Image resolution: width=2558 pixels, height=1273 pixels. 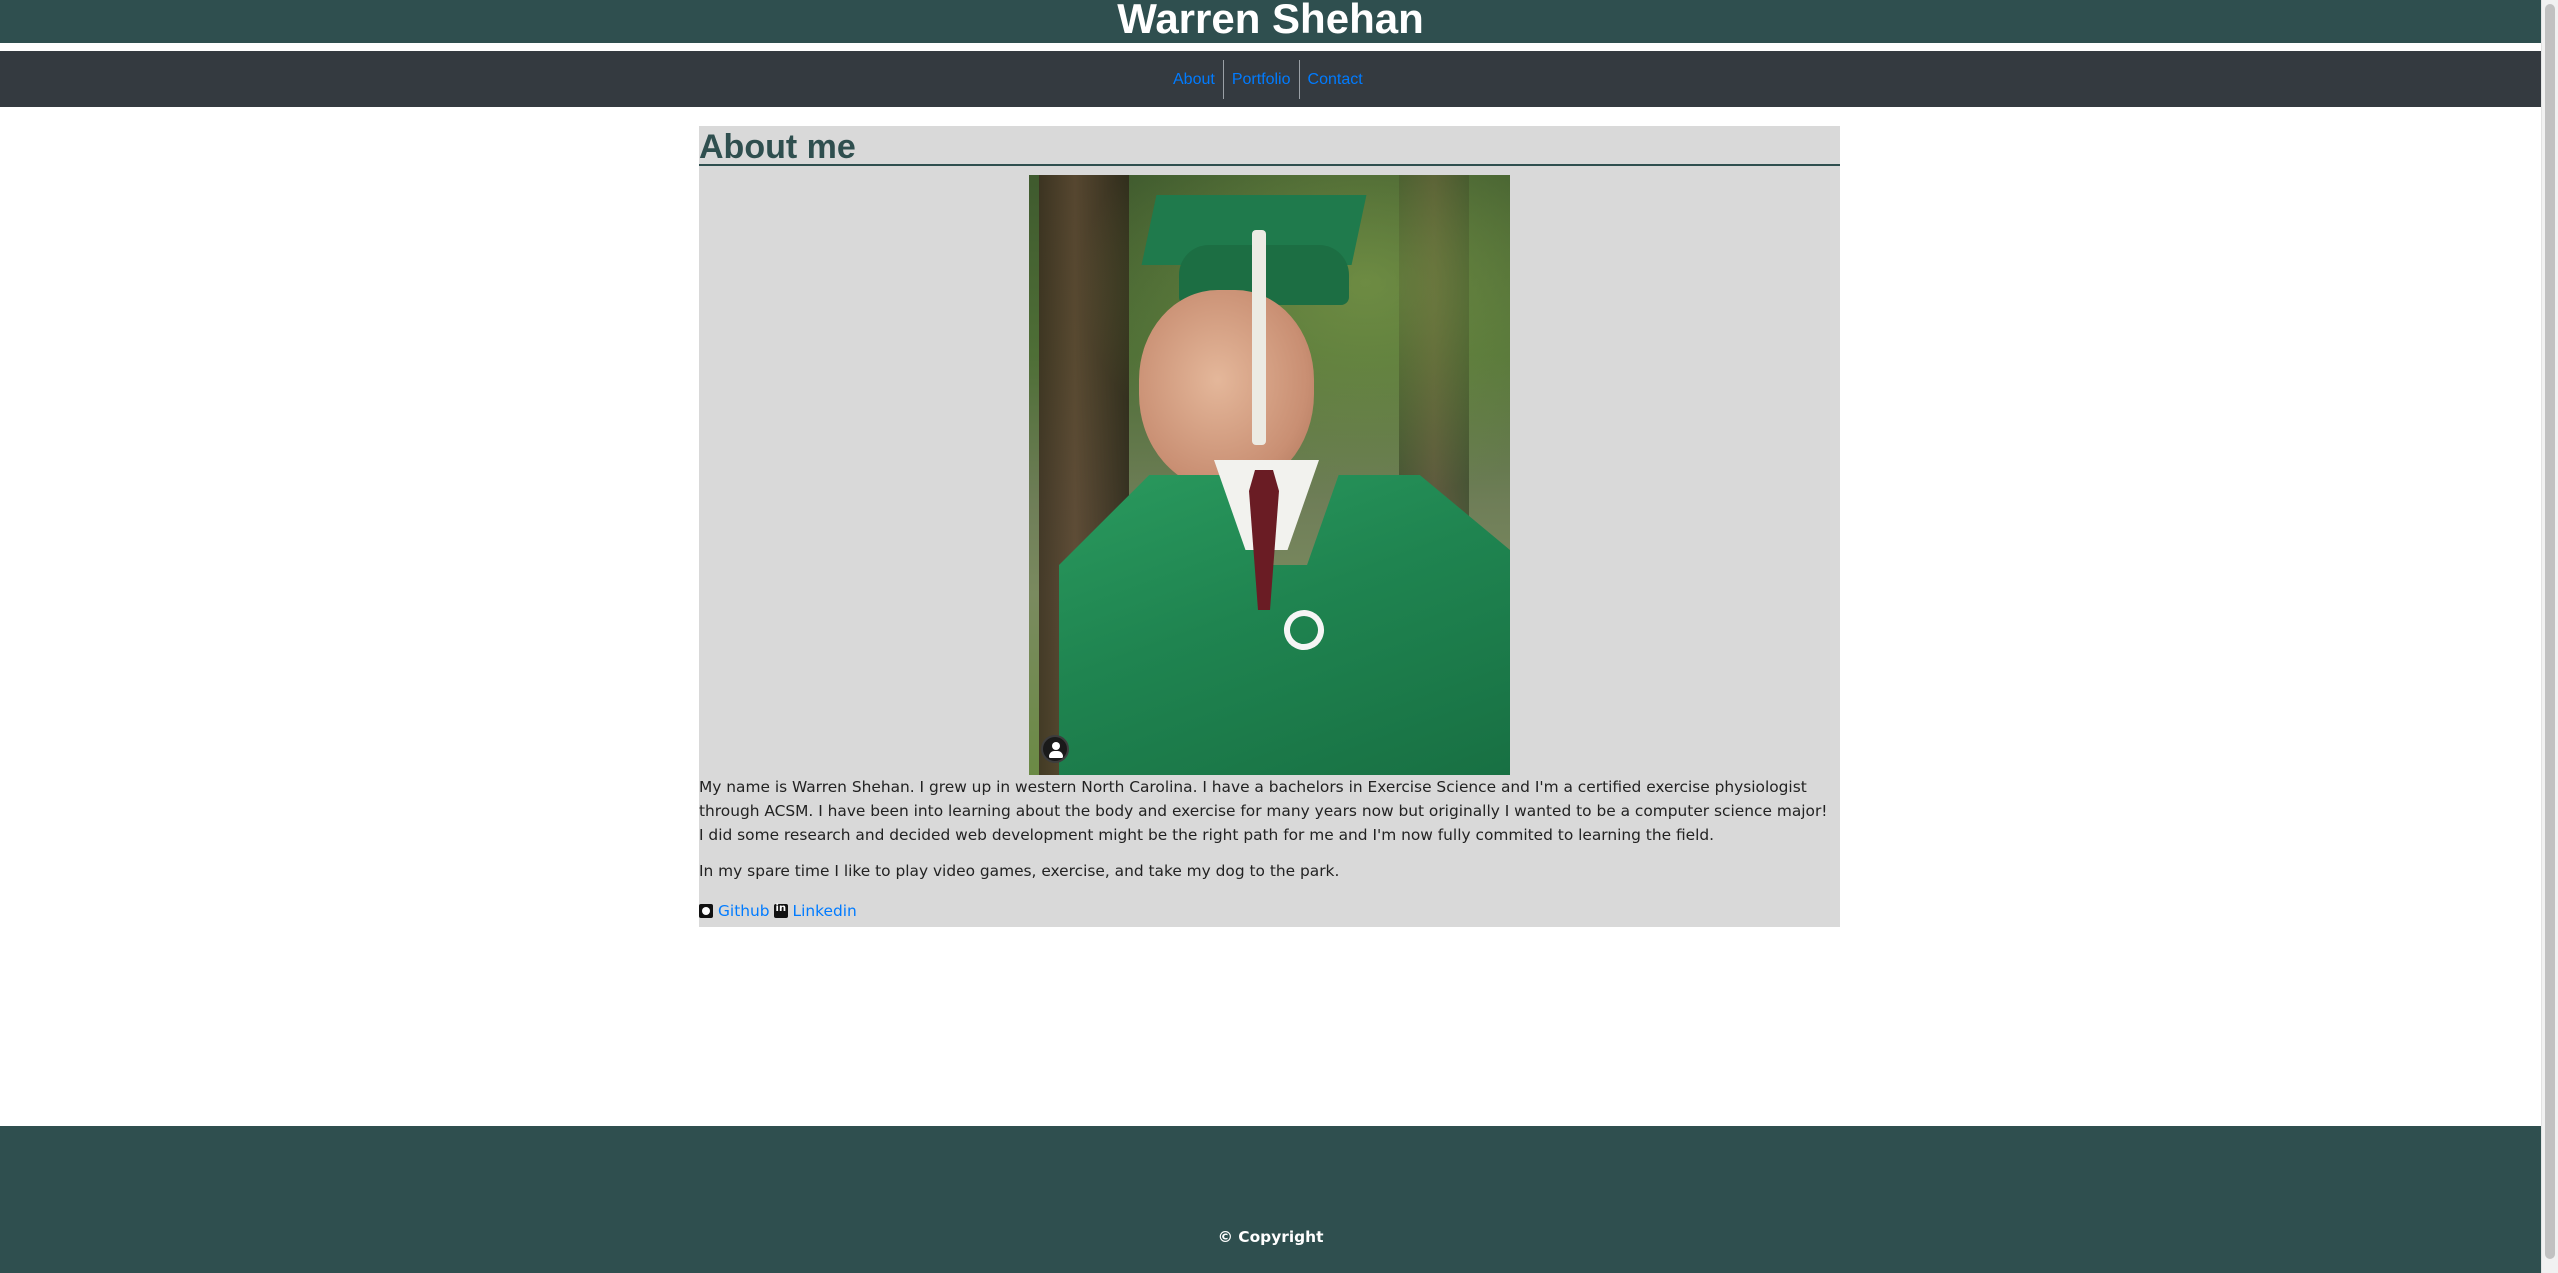 I want to click on github-link: Github, so click(x=744, y=911).